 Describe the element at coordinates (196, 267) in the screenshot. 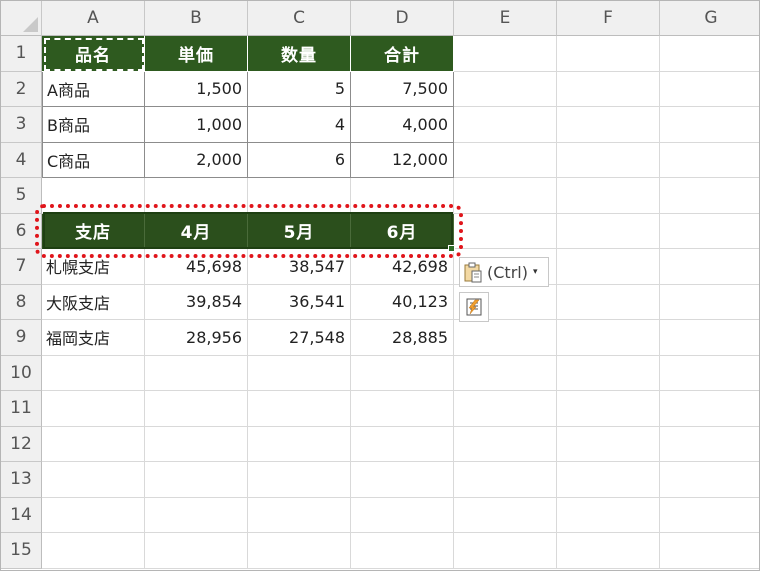

I see `cell-b7: 45,698` at that location.